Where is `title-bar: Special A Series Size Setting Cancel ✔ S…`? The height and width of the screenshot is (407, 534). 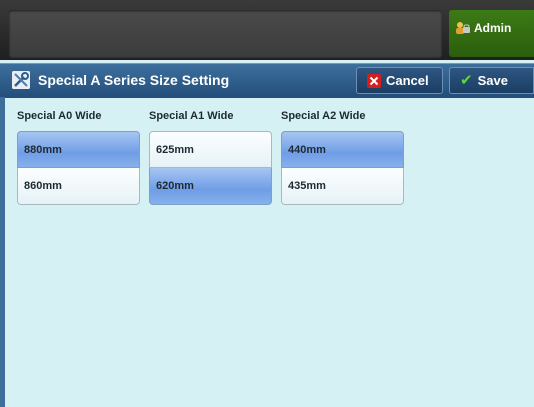
title-bar: Special A Series Size Setting Cancel ✔ S… is located at coordinates (267, 80).